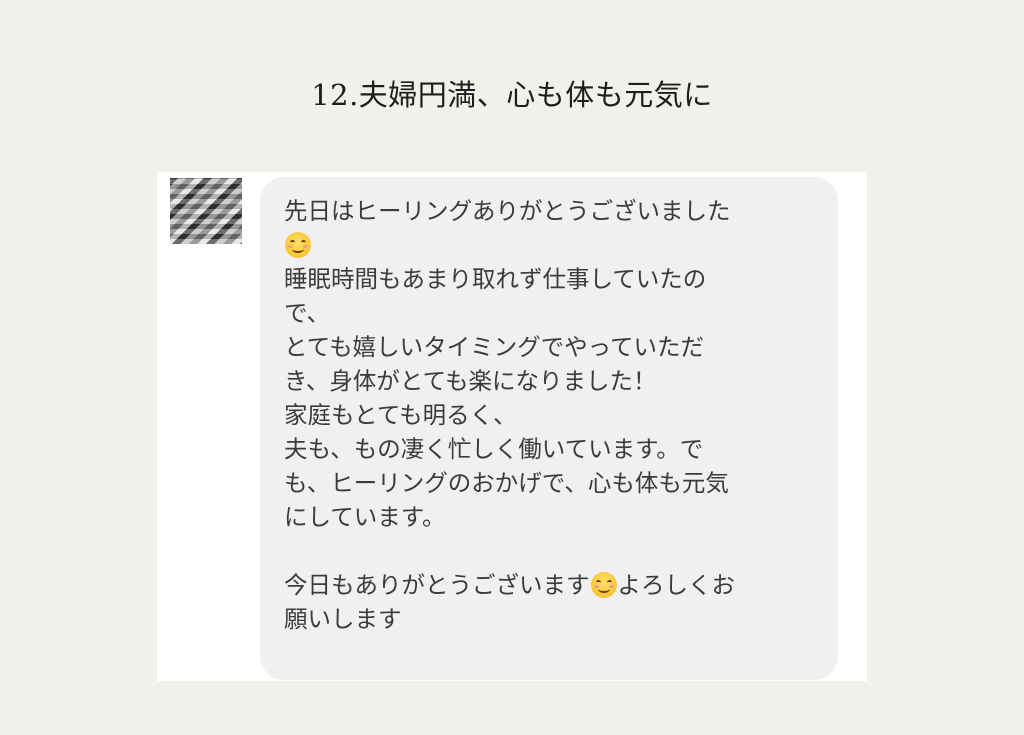  Describe the element at coordinates (365, 517) in the screenshot. I see `message-line: にしています。` at that location.